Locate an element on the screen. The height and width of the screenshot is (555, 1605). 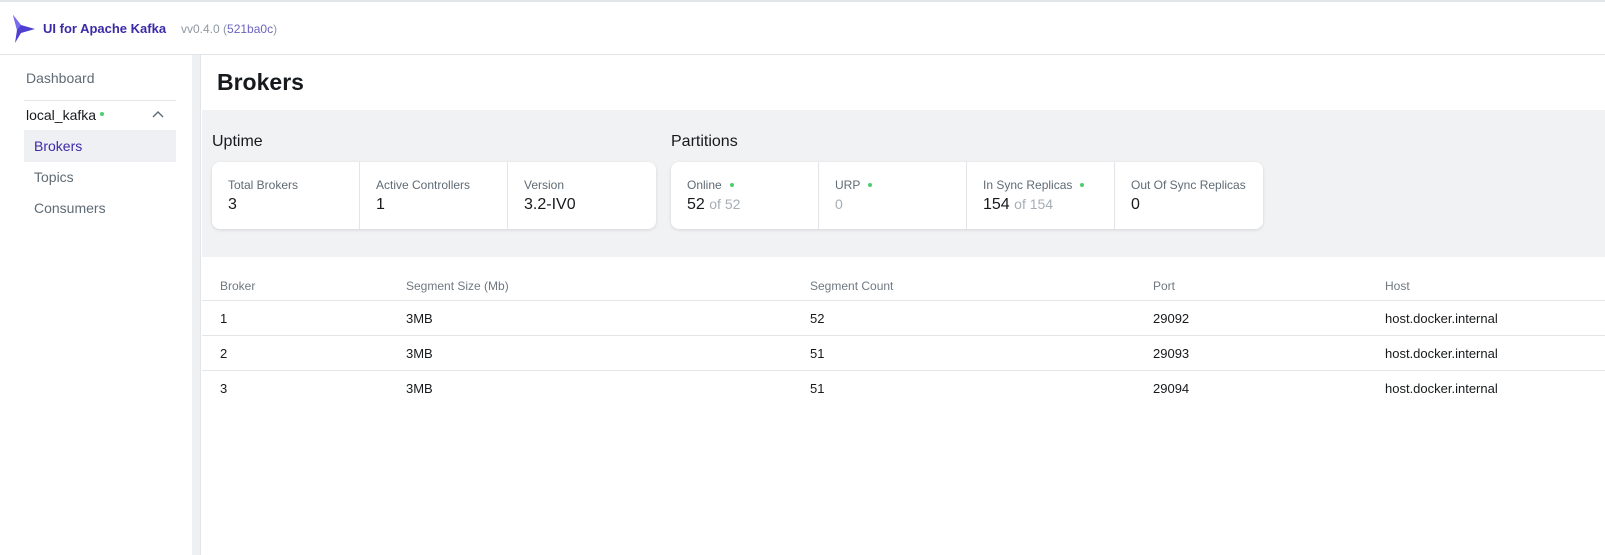
column-header-segment-count: Segment Count is located at coordinates (851, 286).